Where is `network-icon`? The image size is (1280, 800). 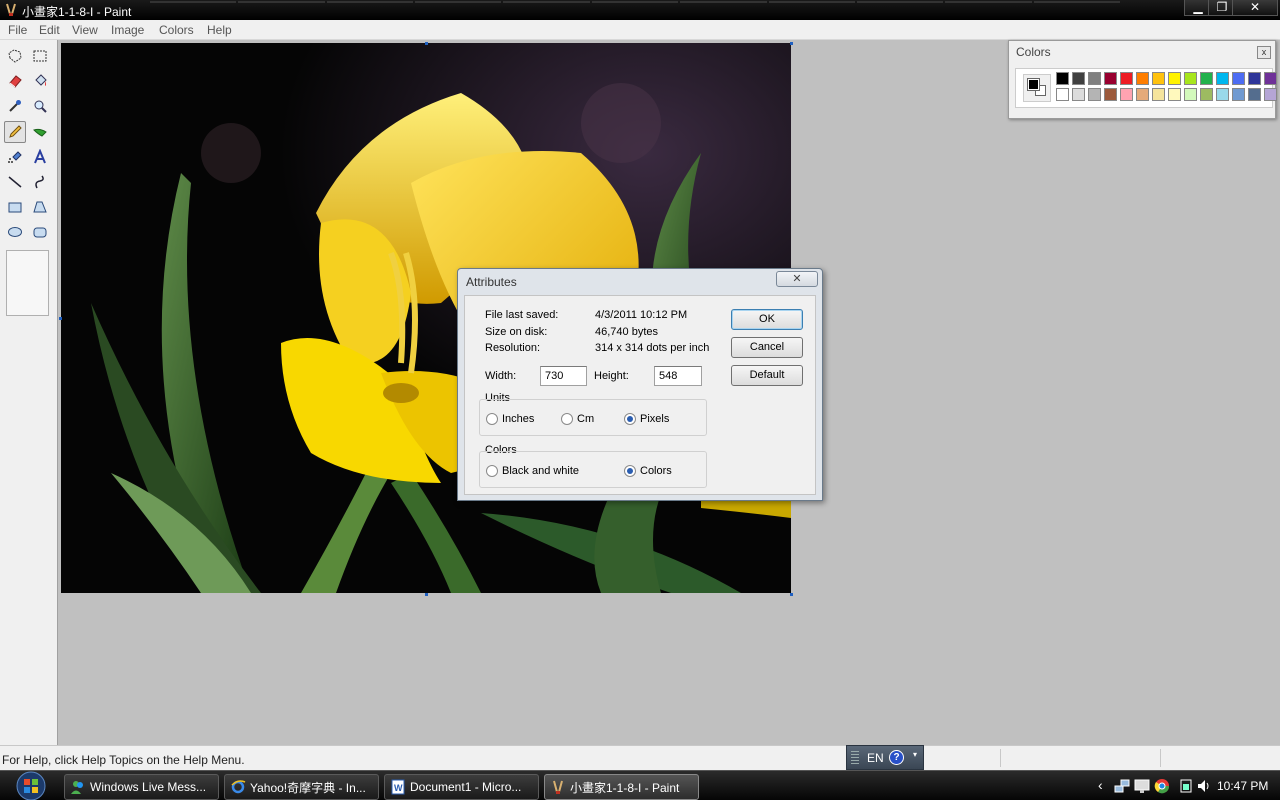 network-icon is located at coordinates (1122, 786).